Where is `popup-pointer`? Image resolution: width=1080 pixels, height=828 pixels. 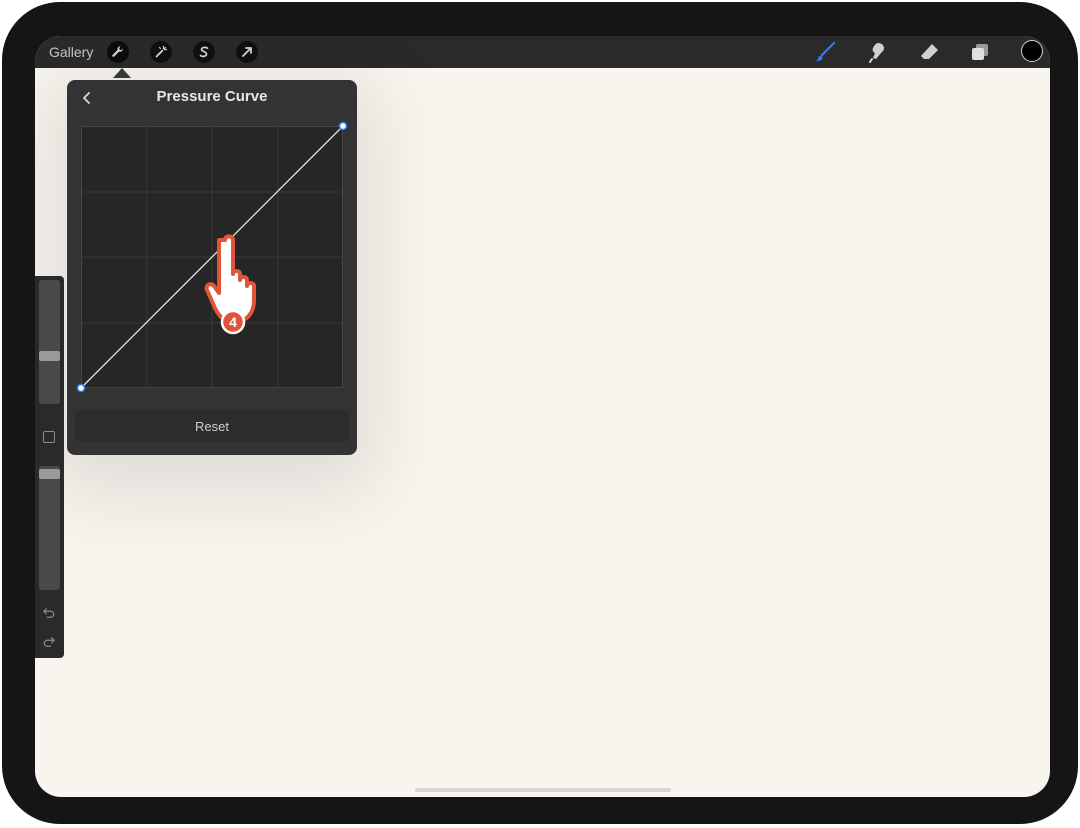 popup-pointer is located at coordinates (122, 73).